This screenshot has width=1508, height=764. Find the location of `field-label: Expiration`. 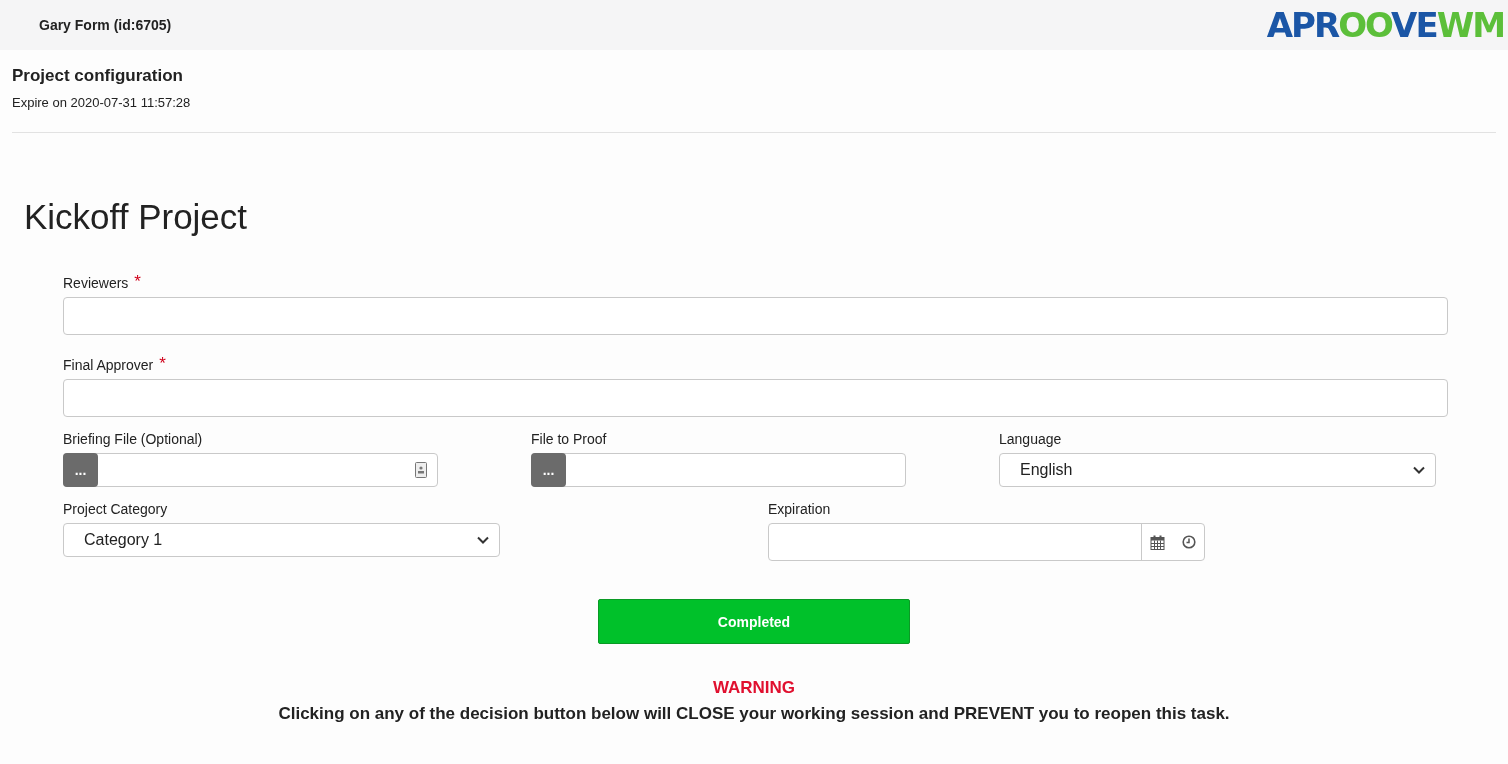

field-label: Expiration is located at coordinates (799, 509).